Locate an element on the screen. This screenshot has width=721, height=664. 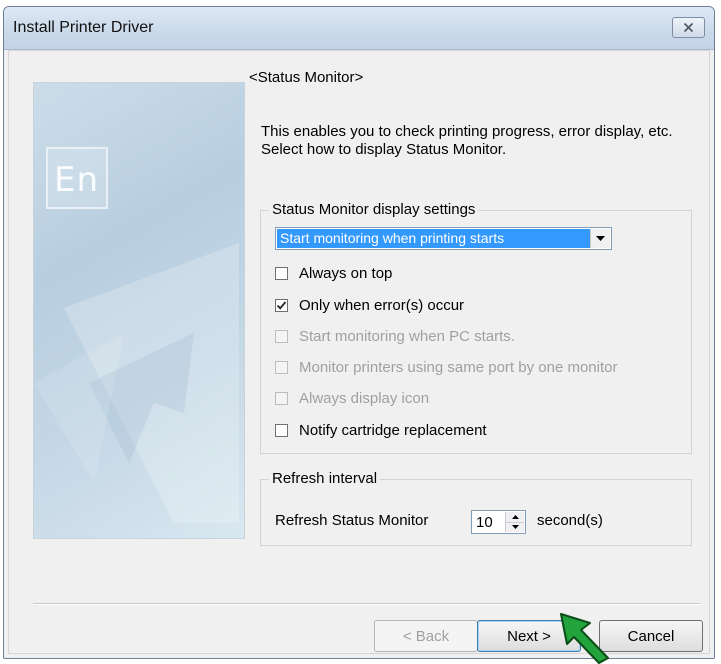
title-bar: Install Printer Driver is located at coordinates (359, 28).